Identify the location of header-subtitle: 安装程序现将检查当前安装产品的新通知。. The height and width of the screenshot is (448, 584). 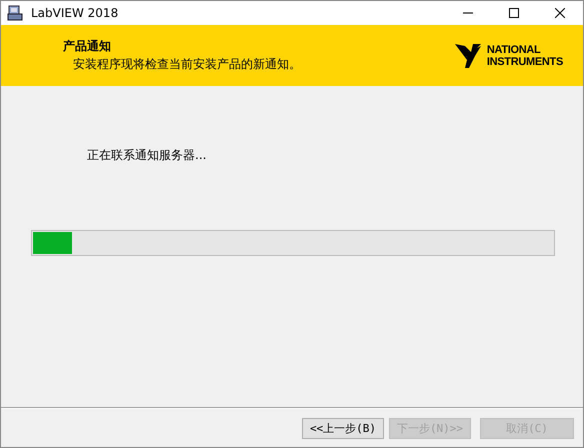
(187, 64).